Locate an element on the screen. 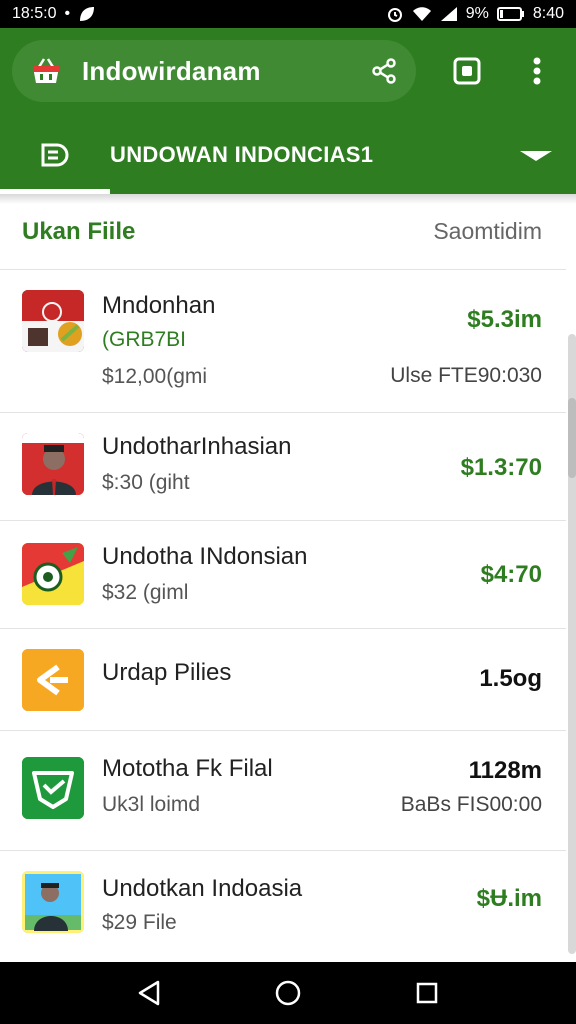  item-name: Undotha INdonsian is located at coordinates (205, 556).